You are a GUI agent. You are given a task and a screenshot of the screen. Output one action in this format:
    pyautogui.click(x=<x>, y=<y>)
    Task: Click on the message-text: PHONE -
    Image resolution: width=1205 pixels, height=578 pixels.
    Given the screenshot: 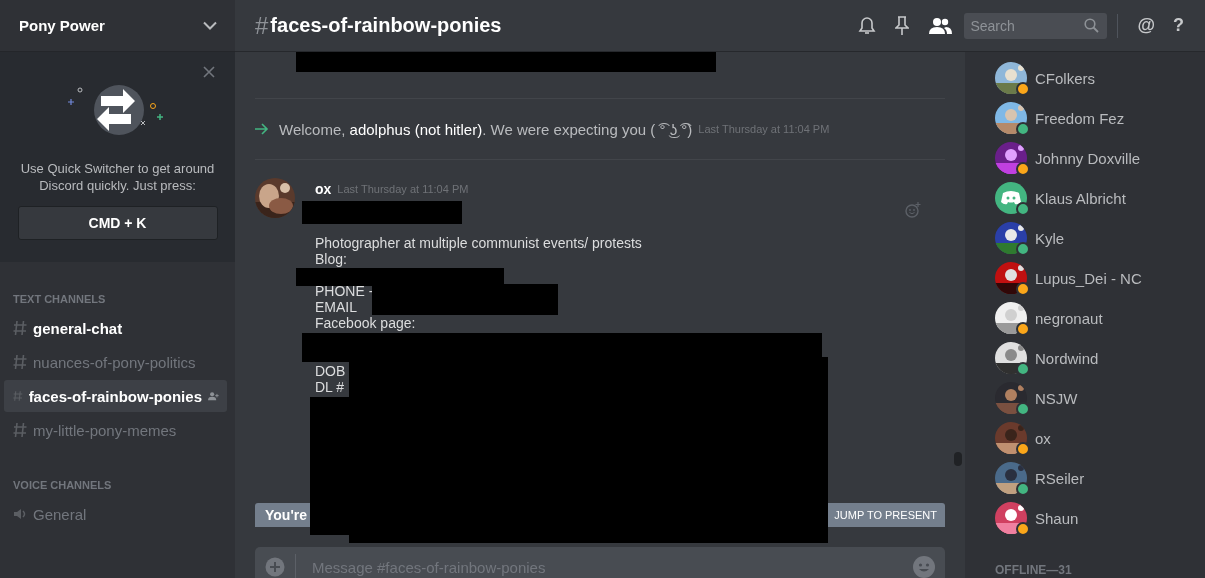 What is the action you would take?
    pyautogui.click(x=344, y=291)
    